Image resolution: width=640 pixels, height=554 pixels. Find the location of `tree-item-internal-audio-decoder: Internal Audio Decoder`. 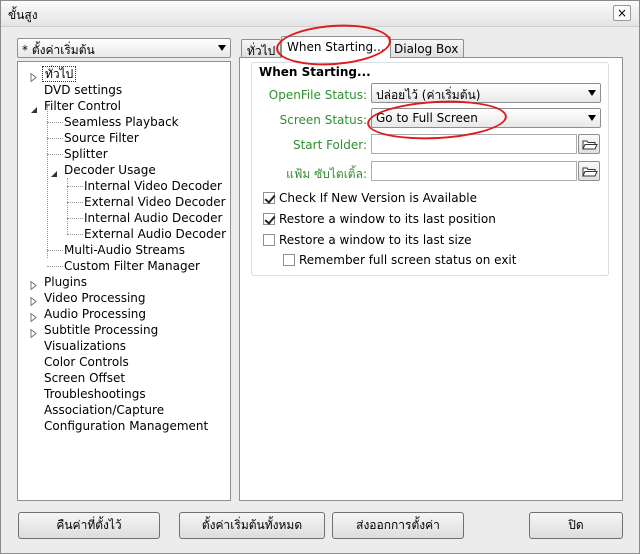

tree-item-internal-audio-decoder: Internal Audio Decoder is located at coordinates (153, 218).